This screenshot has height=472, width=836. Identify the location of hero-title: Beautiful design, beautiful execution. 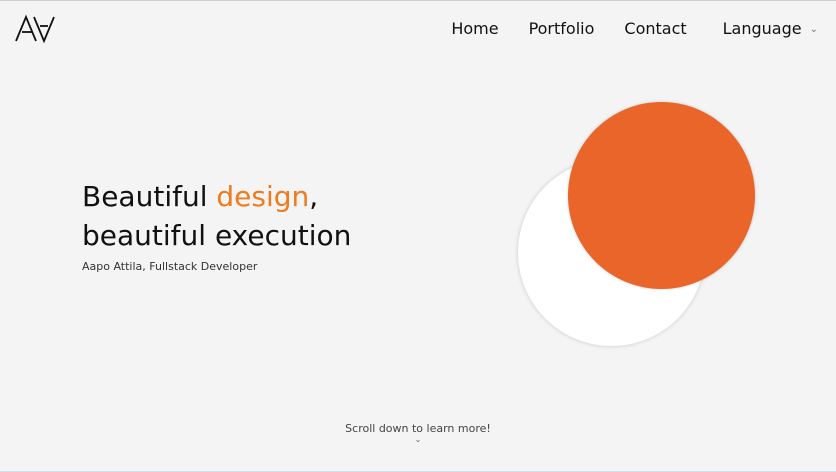
(252, 216).